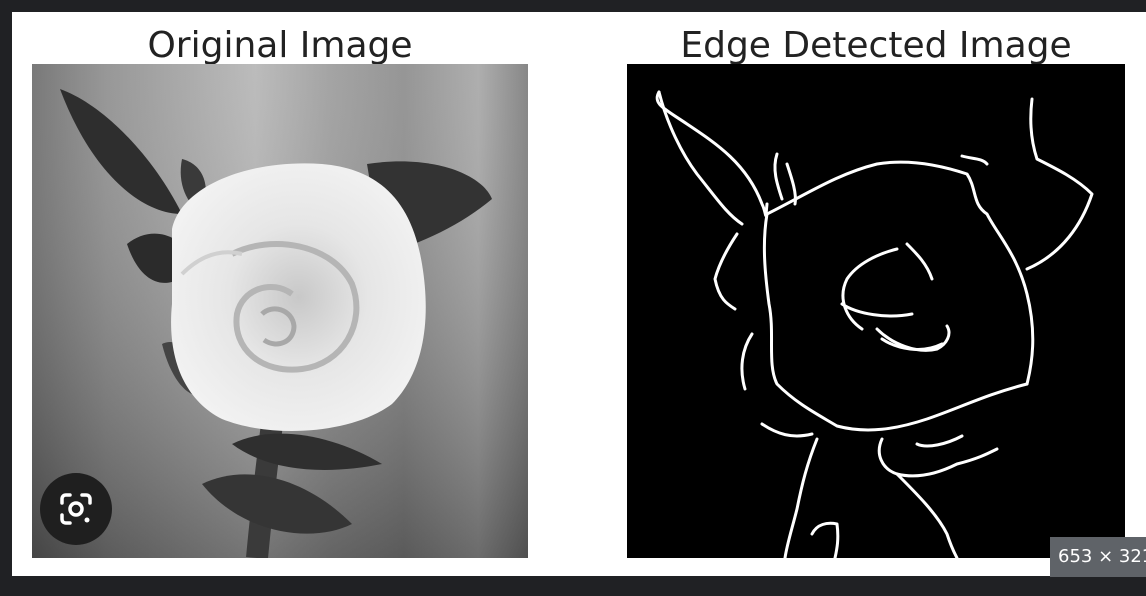 The image size is (1146, 596). What do you see at coordinates (876, 45) in the screenshot?
I see `edge-image-title: Edge Detected Image` at bounding box center [876, 45].